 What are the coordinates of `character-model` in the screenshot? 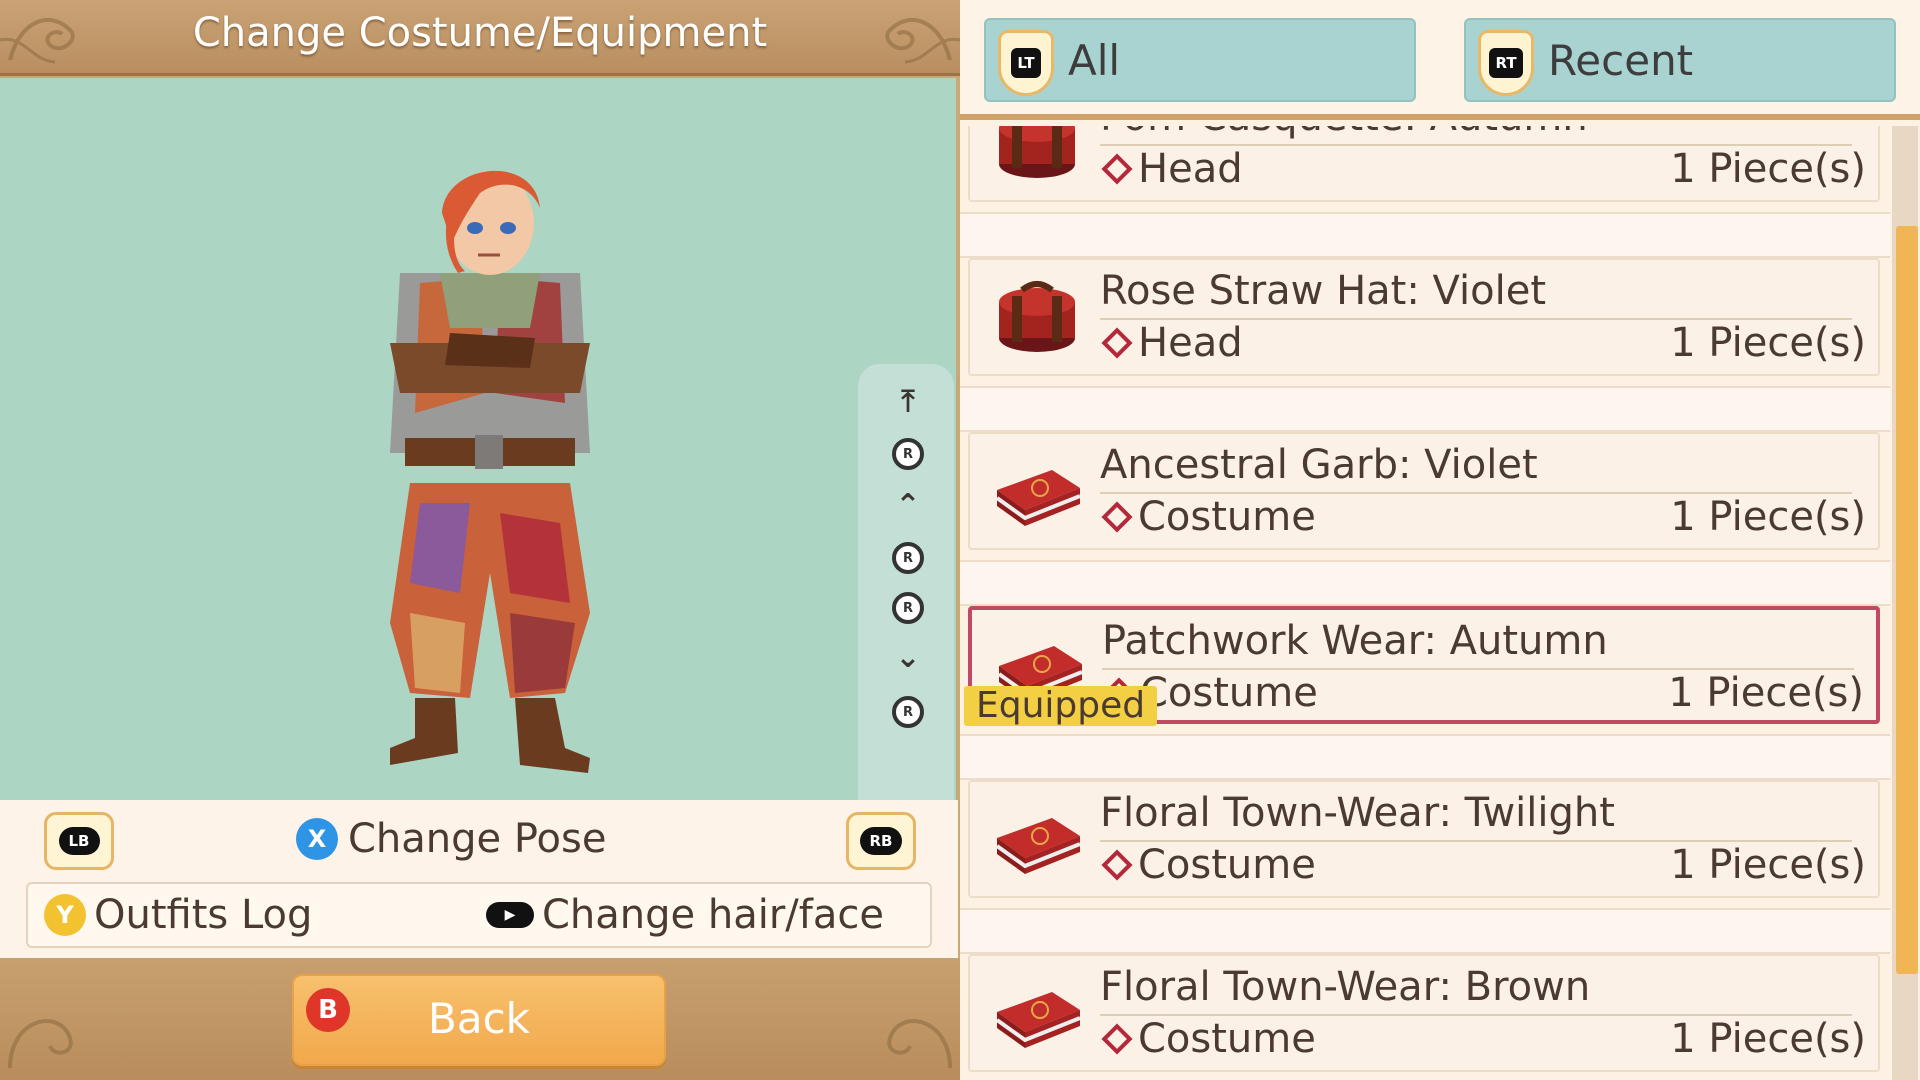 It's located at (490, 471).